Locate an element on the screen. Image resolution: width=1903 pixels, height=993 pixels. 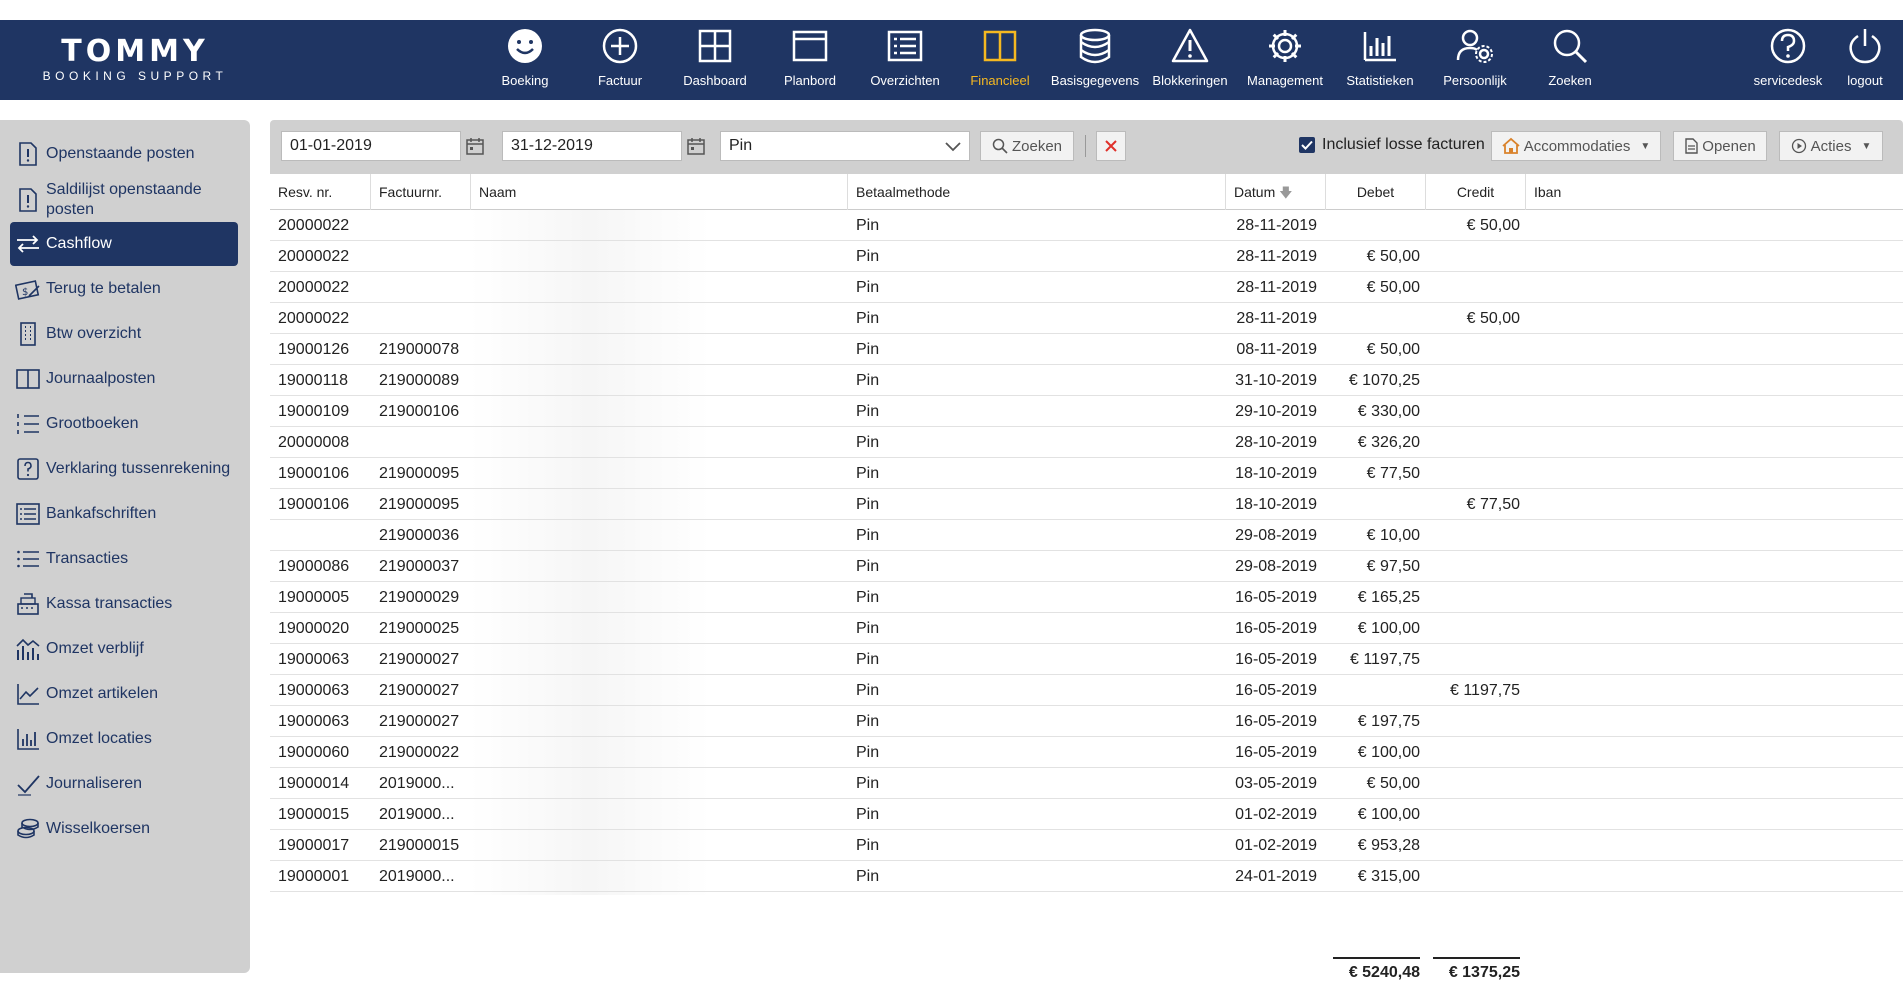
nav-item-factuur: Factuur is located at coordinates (620, 60).